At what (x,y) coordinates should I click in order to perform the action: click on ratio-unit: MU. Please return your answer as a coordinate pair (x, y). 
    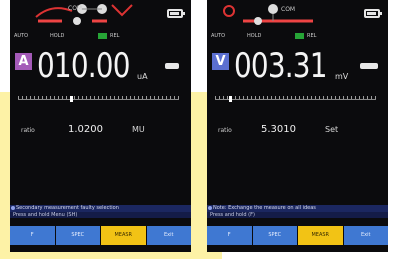
    Looking at the image, I should click on (138, 129).